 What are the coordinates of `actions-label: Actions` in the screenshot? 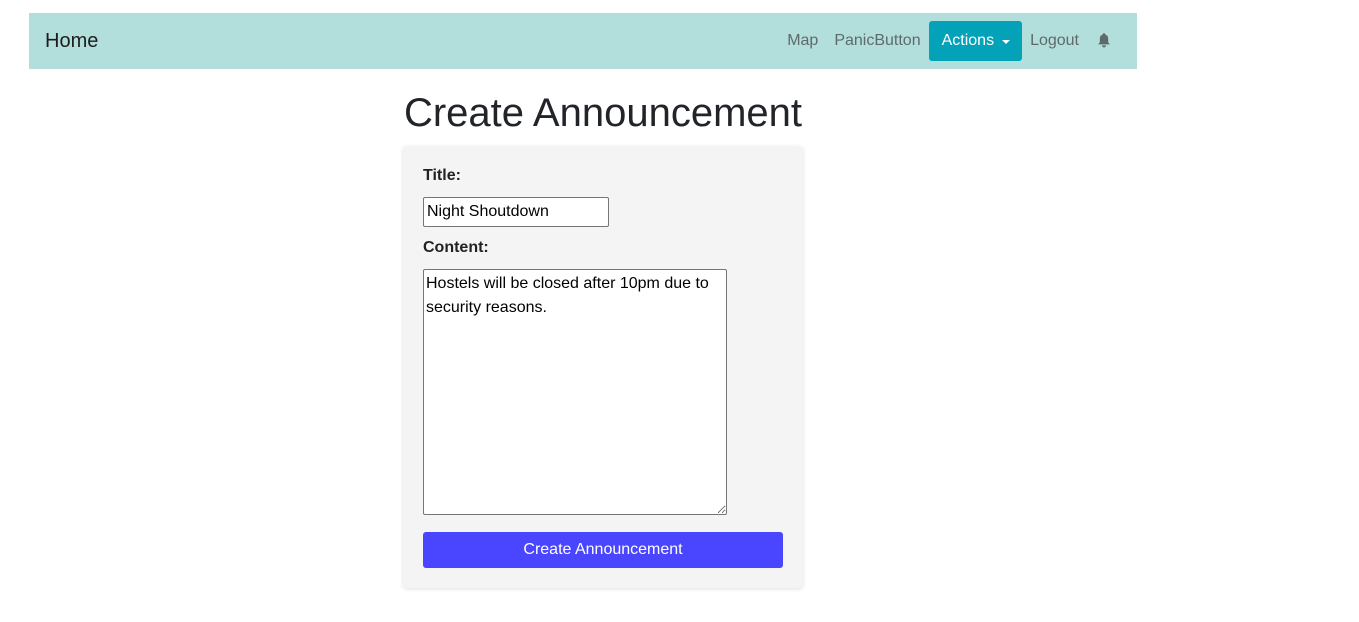 It's located at (968, 40).